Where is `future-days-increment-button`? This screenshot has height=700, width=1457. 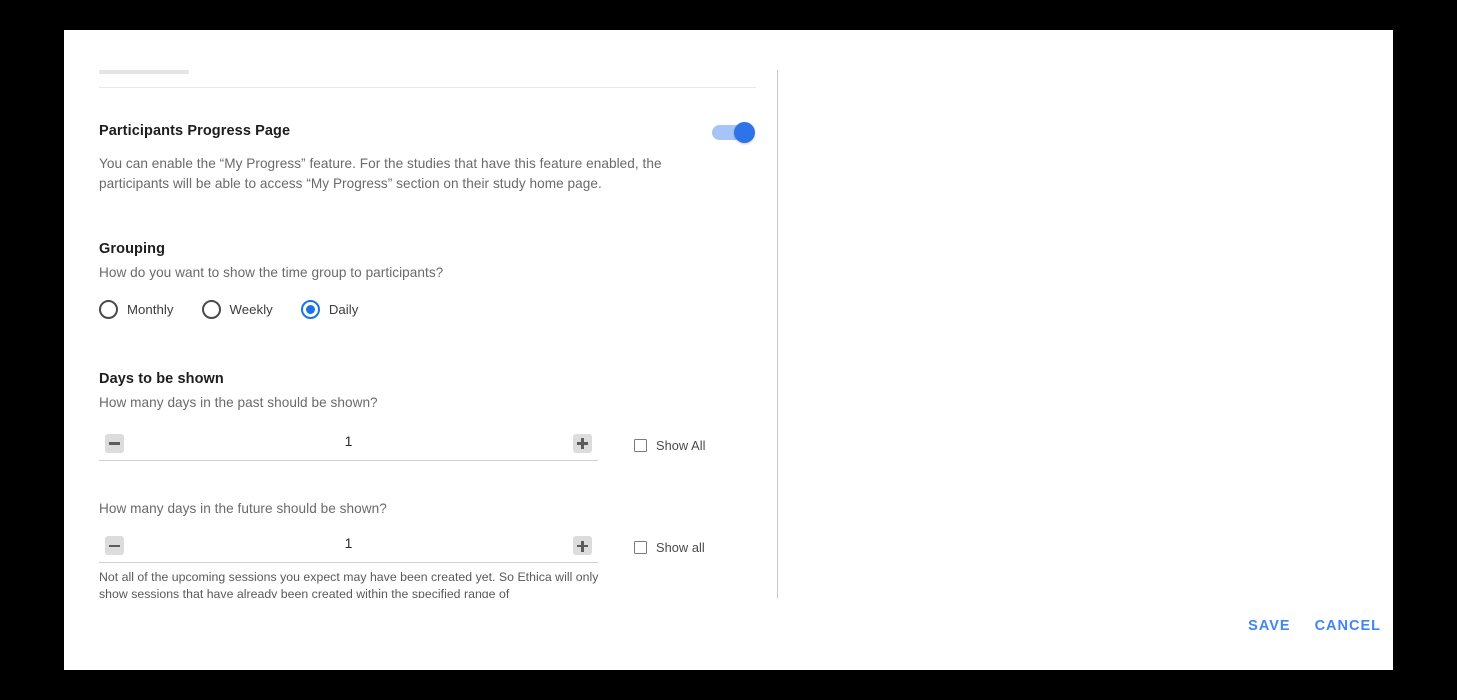 future-days-increment-button is located at coordinates (582, 546).